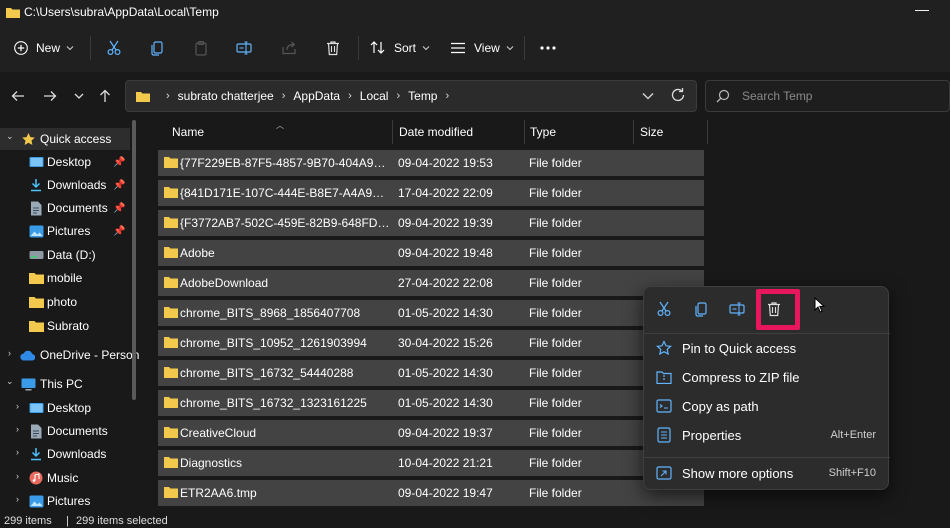 The width and height of the screenshot is (950, 528). Describe the element at coordinates (201, 48) in the screenshot. I see `paste-button` at that location.